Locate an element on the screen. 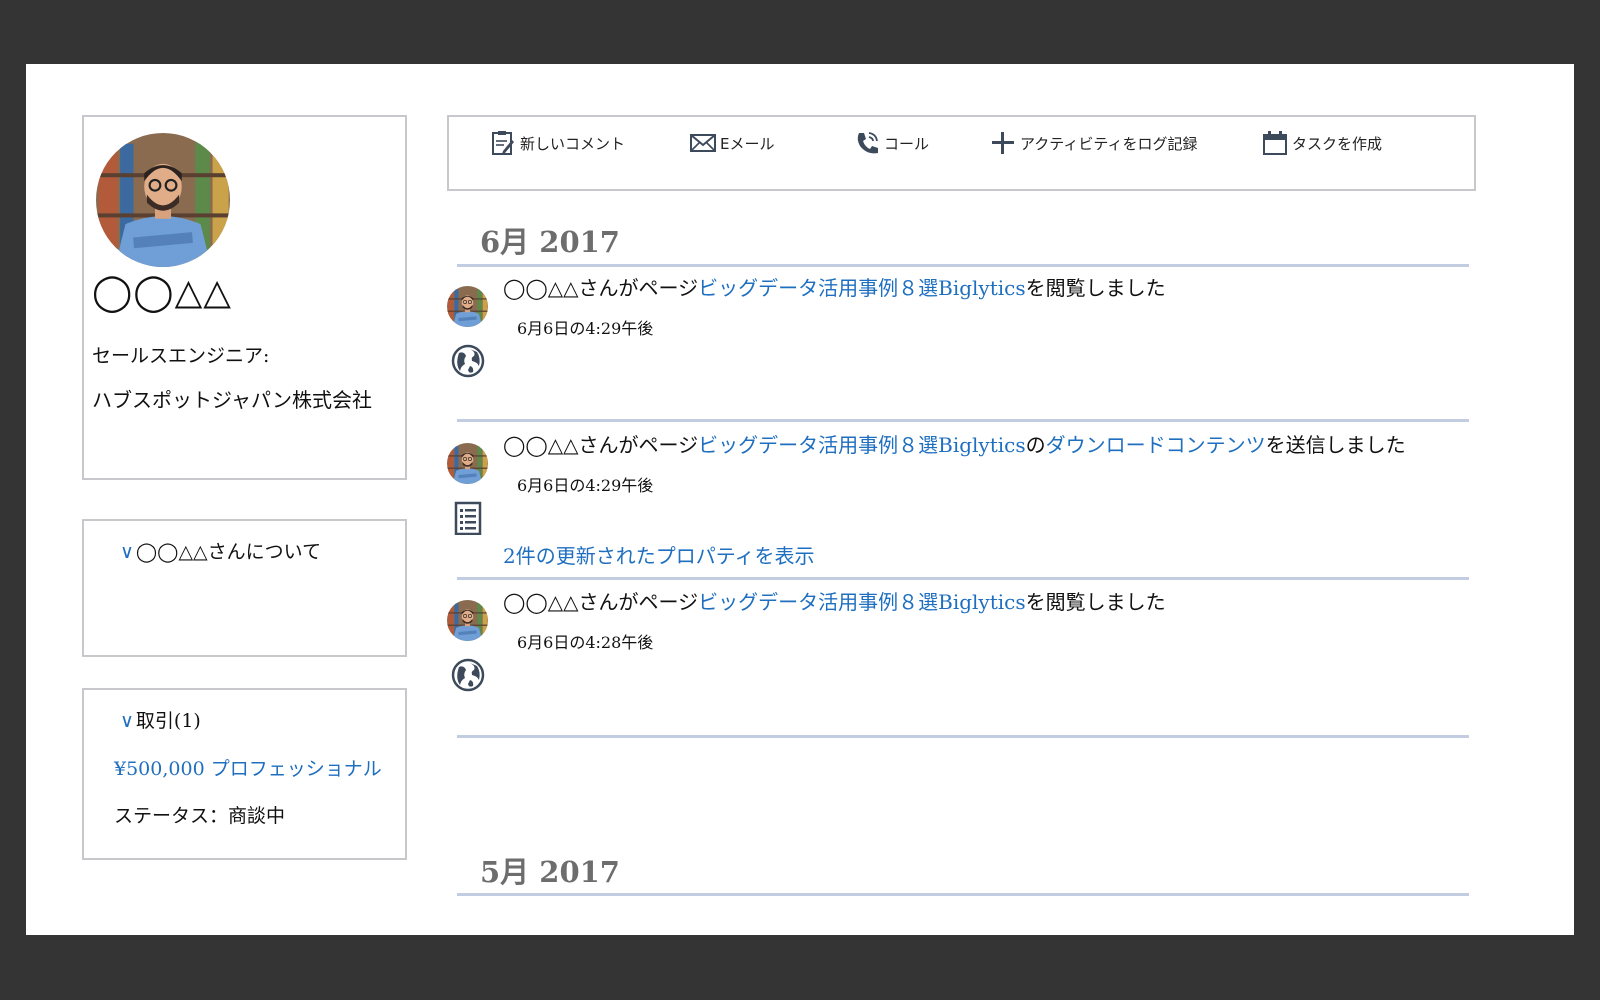  log-activity-label: アクティビティをログ記録 is located at coordinates (1109, 143).